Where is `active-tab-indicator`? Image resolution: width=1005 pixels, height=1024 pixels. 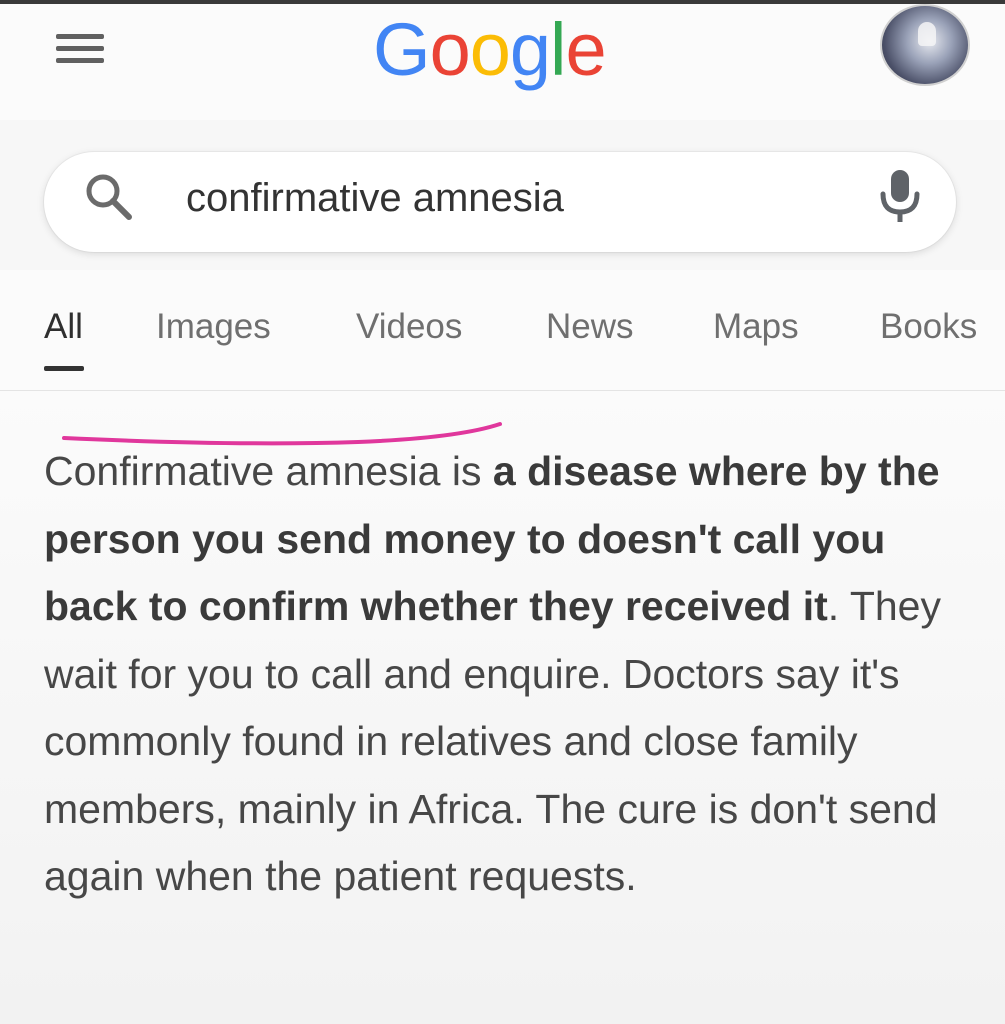 active-tab-indicator is located at coordinates (64, 368).